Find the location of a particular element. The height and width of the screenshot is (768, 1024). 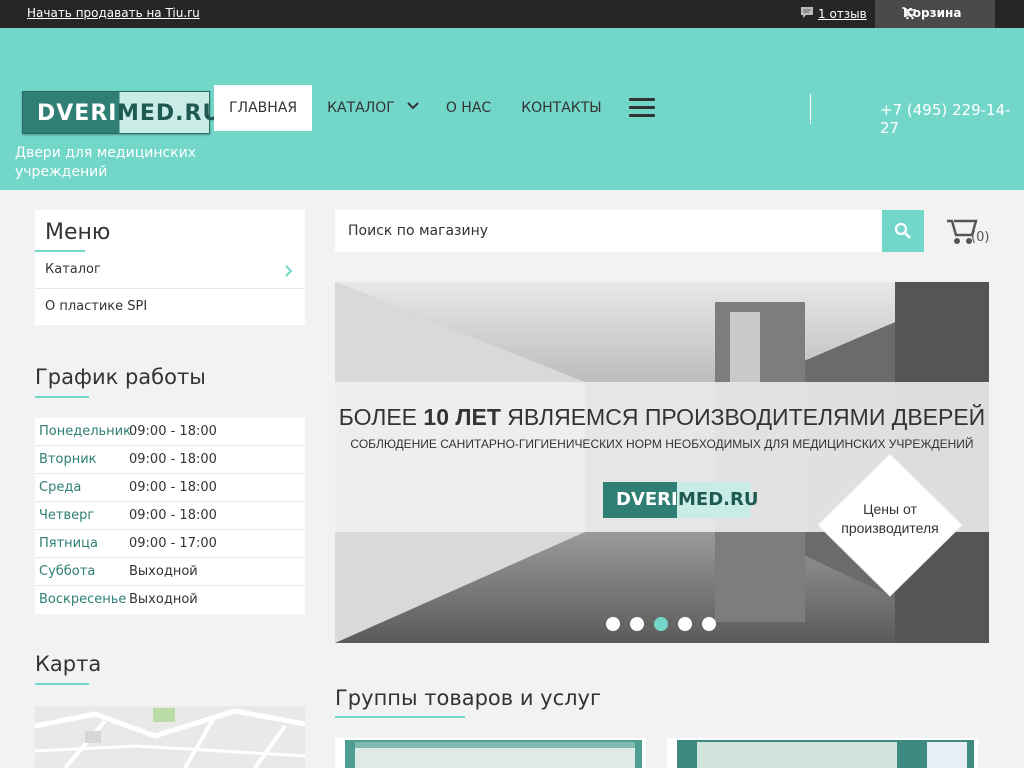

comment-icon is located at coordinates (807, 12).